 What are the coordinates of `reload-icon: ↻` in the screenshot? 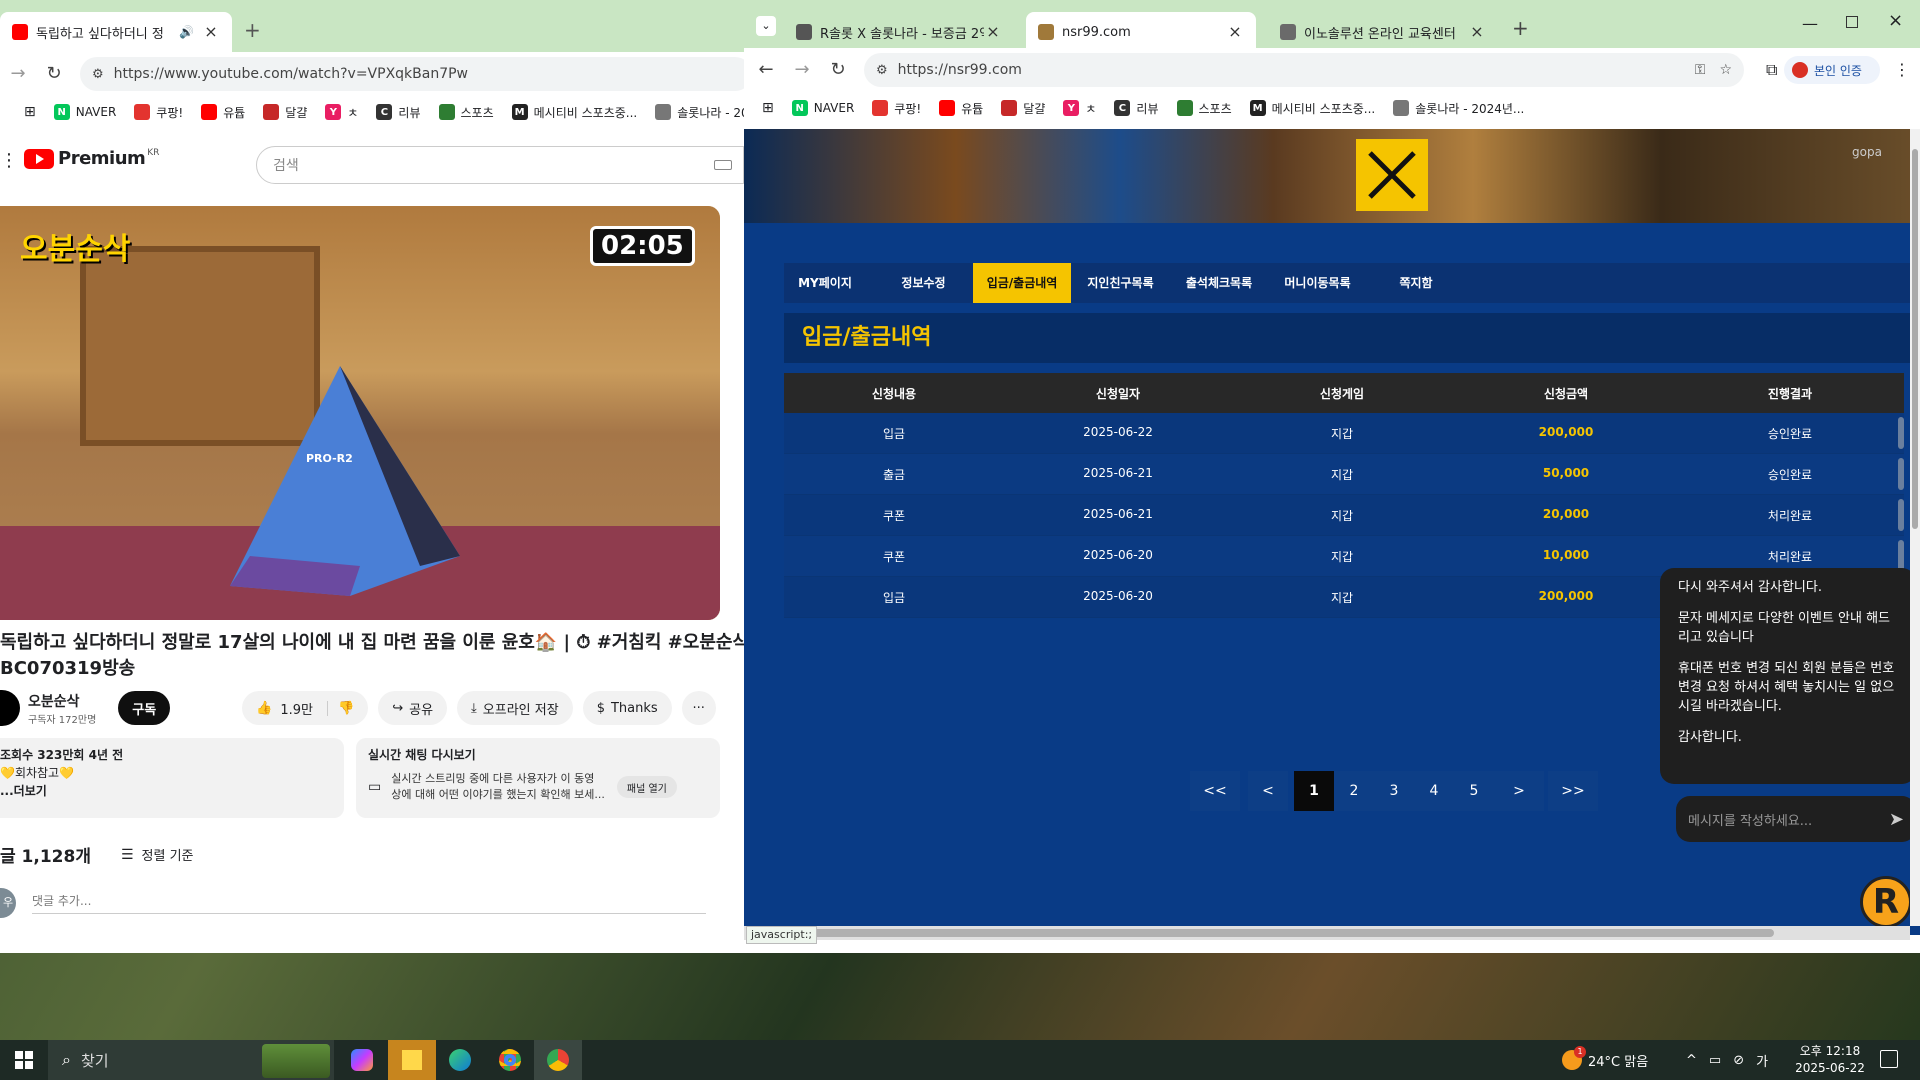 It's located at (838, 70).